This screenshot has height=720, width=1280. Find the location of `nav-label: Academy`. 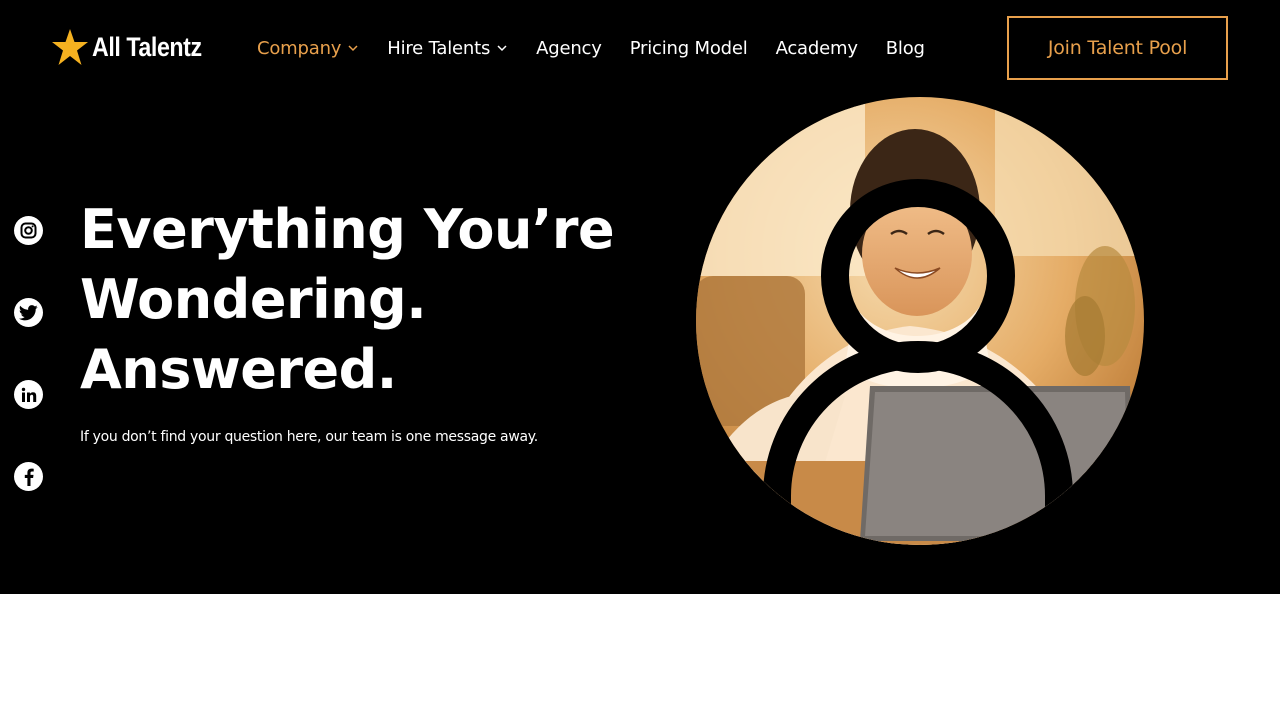

nav-label: Academy is located at coordinates (816, 48).